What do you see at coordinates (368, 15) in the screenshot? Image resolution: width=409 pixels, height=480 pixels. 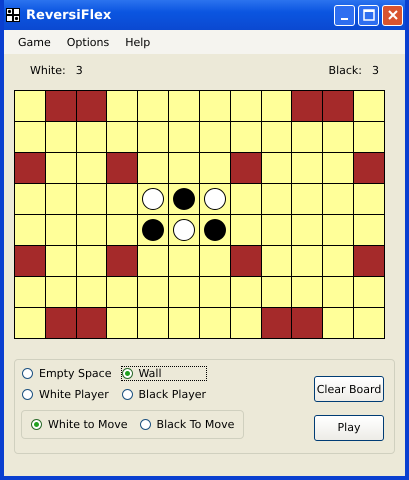 I see `maximize-button` at bounding box center [368, 15].